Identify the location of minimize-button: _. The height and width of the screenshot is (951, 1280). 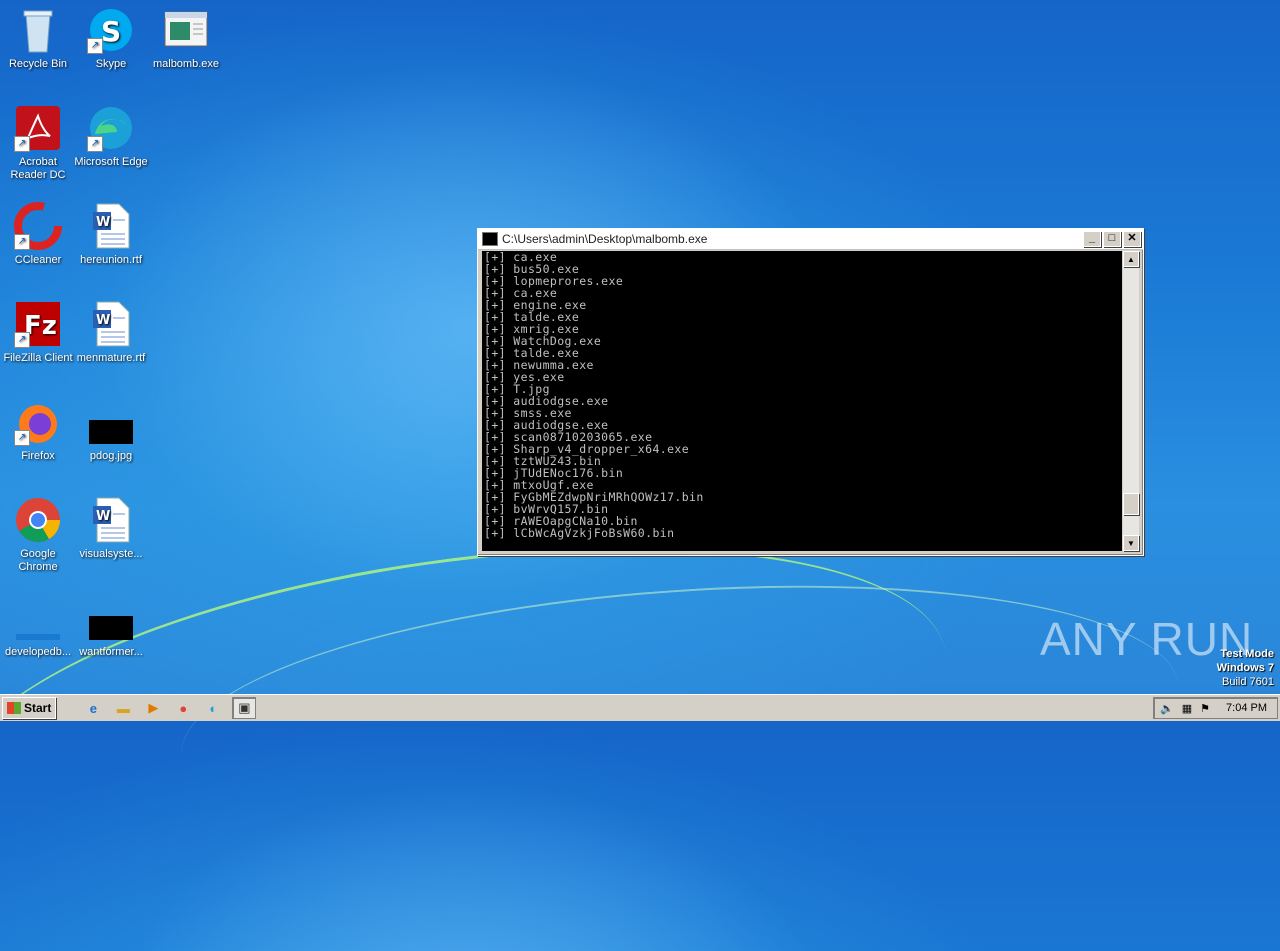
(1092, 239).